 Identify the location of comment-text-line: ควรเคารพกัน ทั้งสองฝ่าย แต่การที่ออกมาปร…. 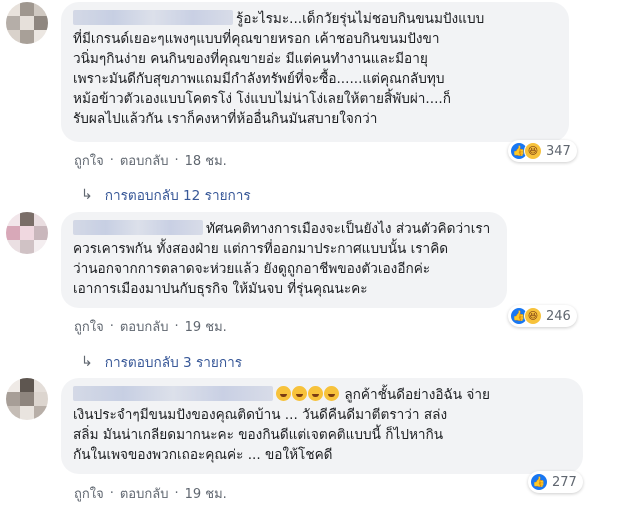
(261, 249).